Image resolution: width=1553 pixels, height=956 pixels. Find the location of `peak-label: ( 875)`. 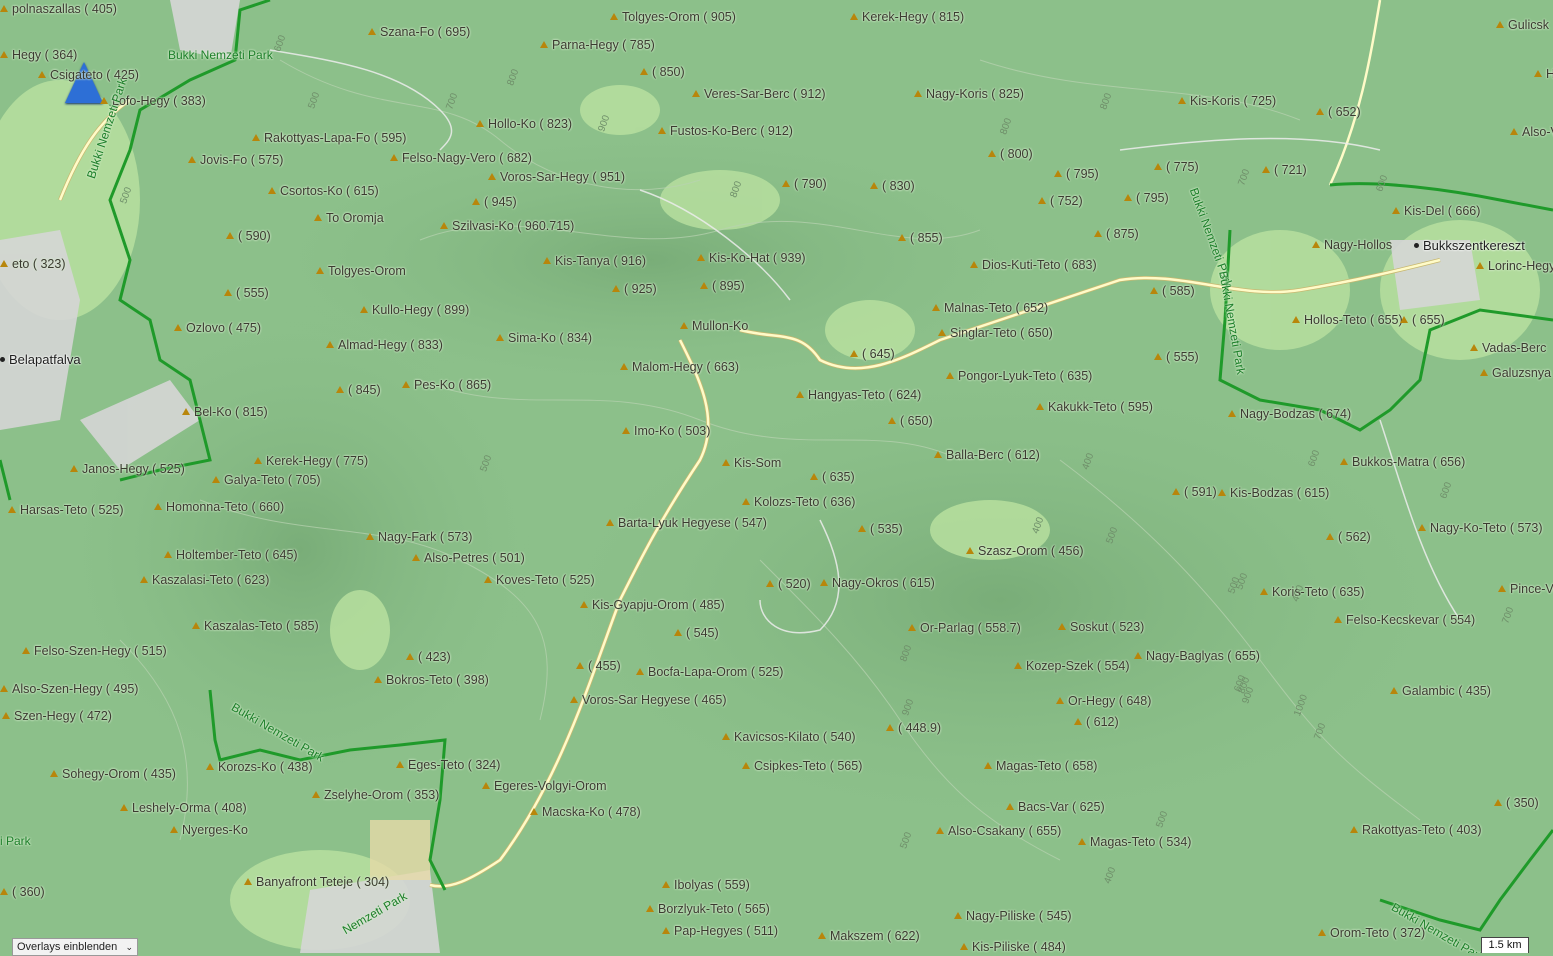

peak-label: ( 875) is located at coordinates (1116, 234).